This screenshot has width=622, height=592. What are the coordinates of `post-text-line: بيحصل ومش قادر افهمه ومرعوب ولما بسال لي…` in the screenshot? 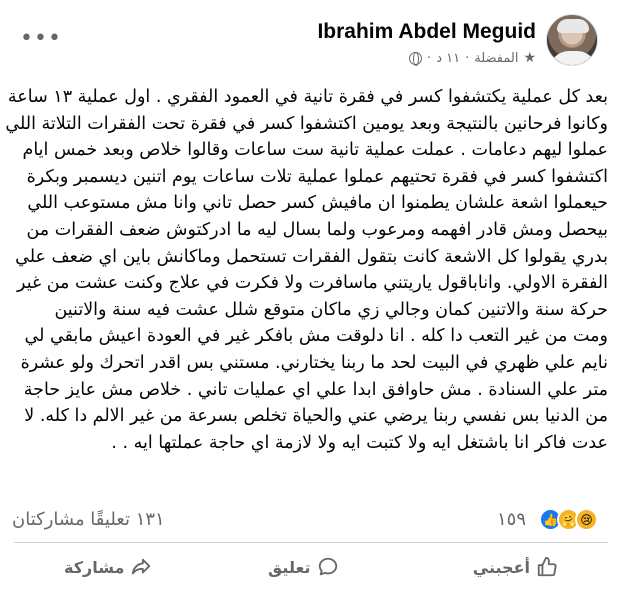 It's located at (317, 229).